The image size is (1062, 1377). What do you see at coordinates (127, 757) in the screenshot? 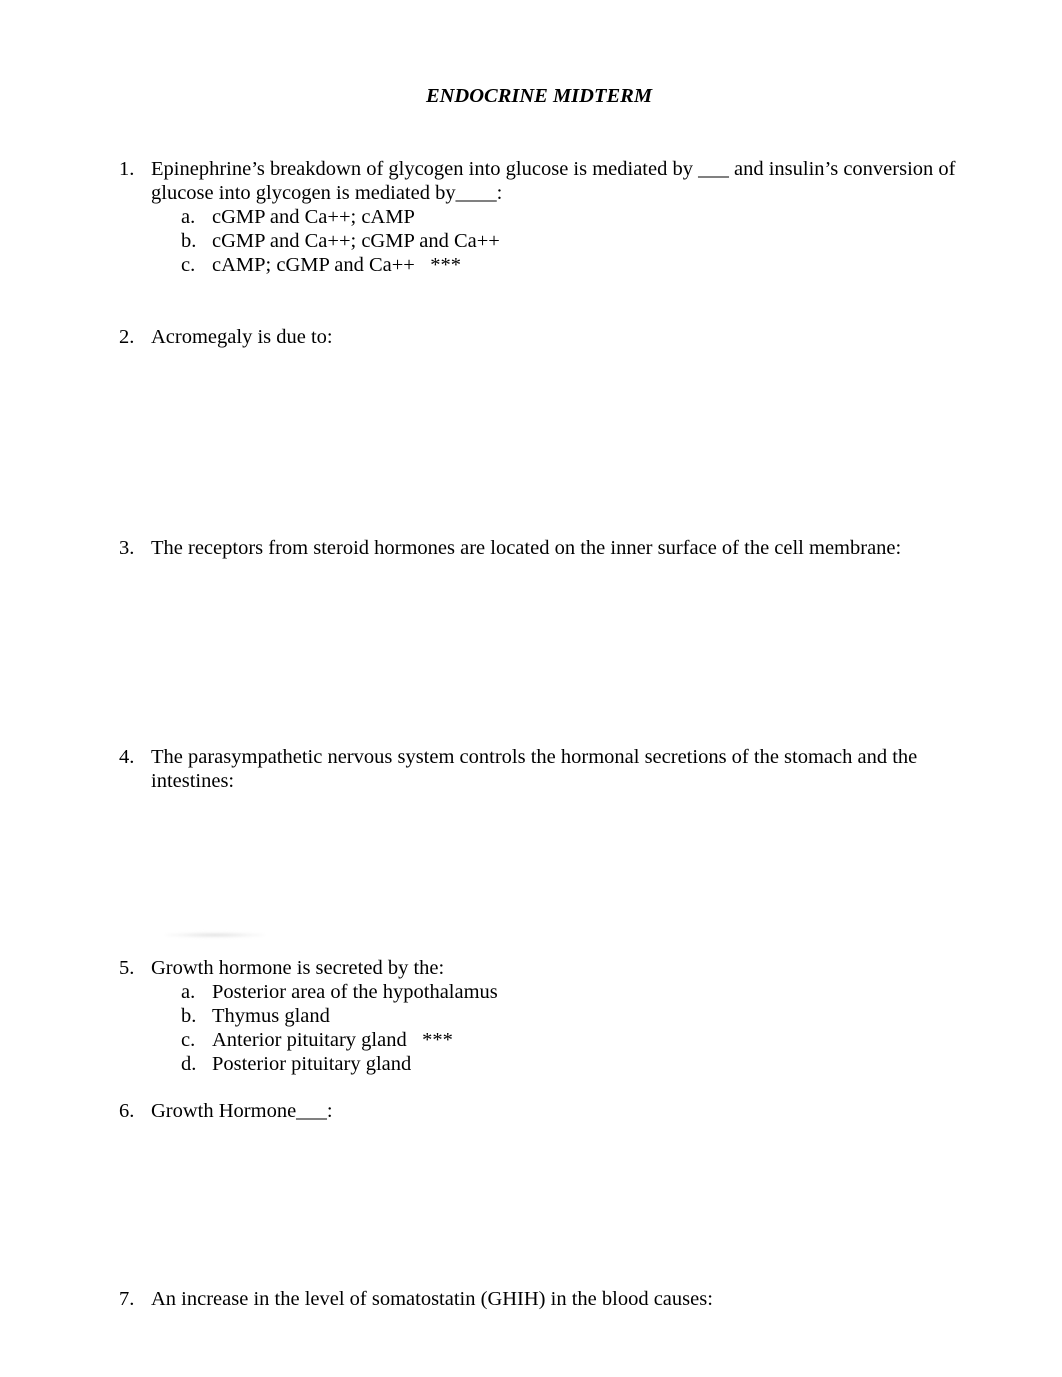
I see `question-number: 4.` at bounding box center [127, 757].